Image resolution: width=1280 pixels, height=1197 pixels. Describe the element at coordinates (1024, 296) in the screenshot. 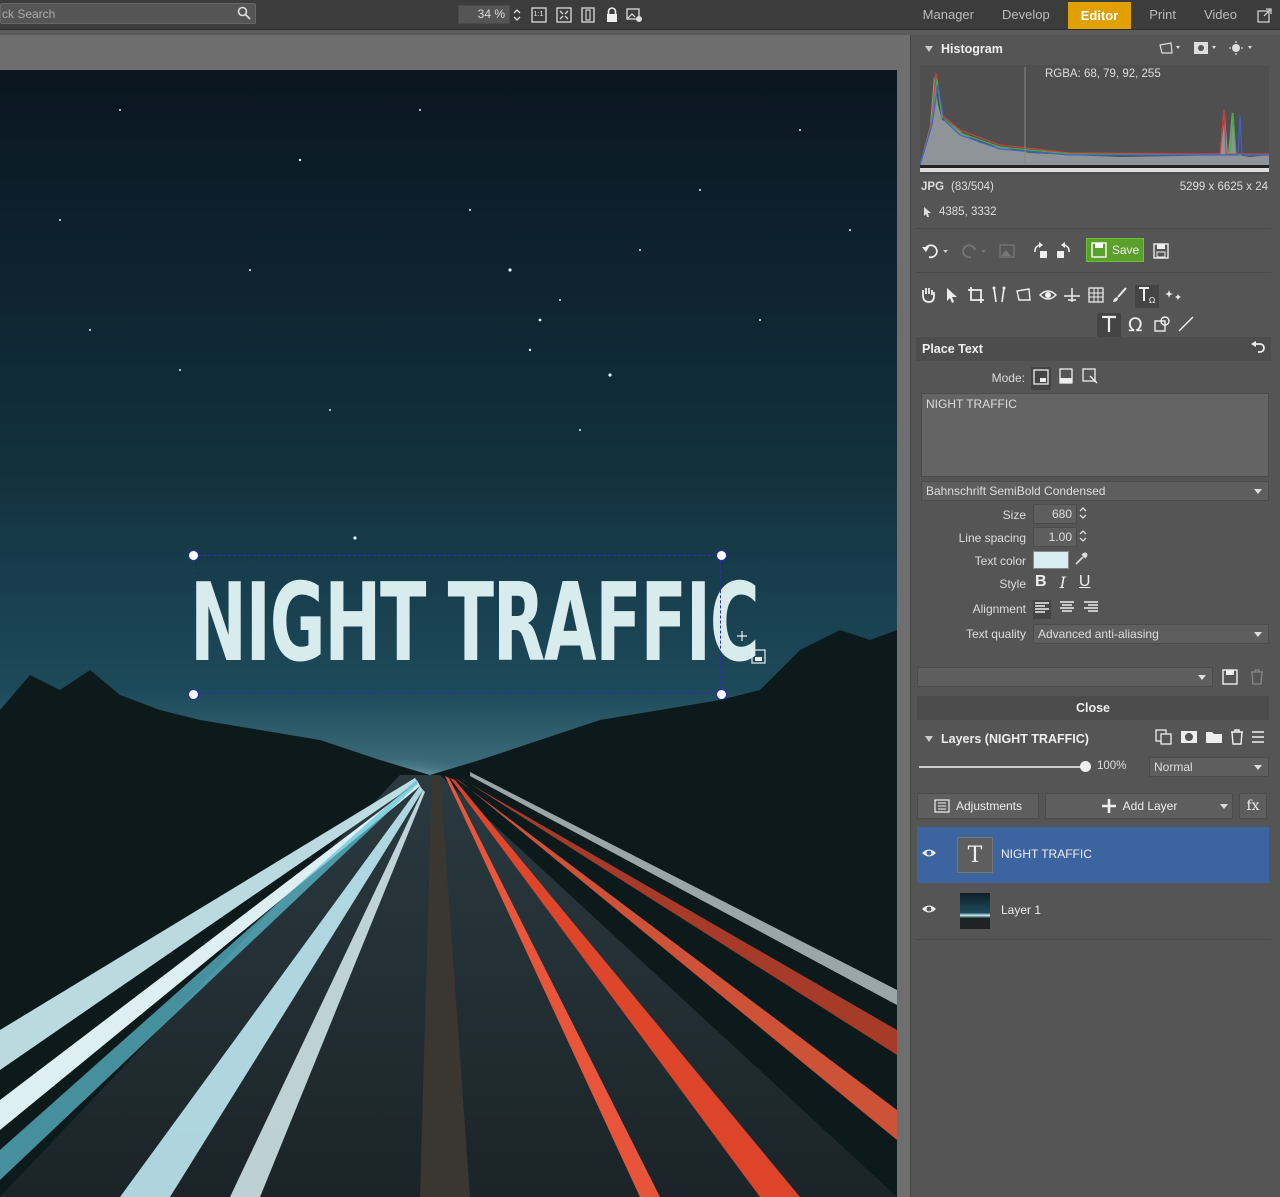

I see `transform-tool-icon` at that location.